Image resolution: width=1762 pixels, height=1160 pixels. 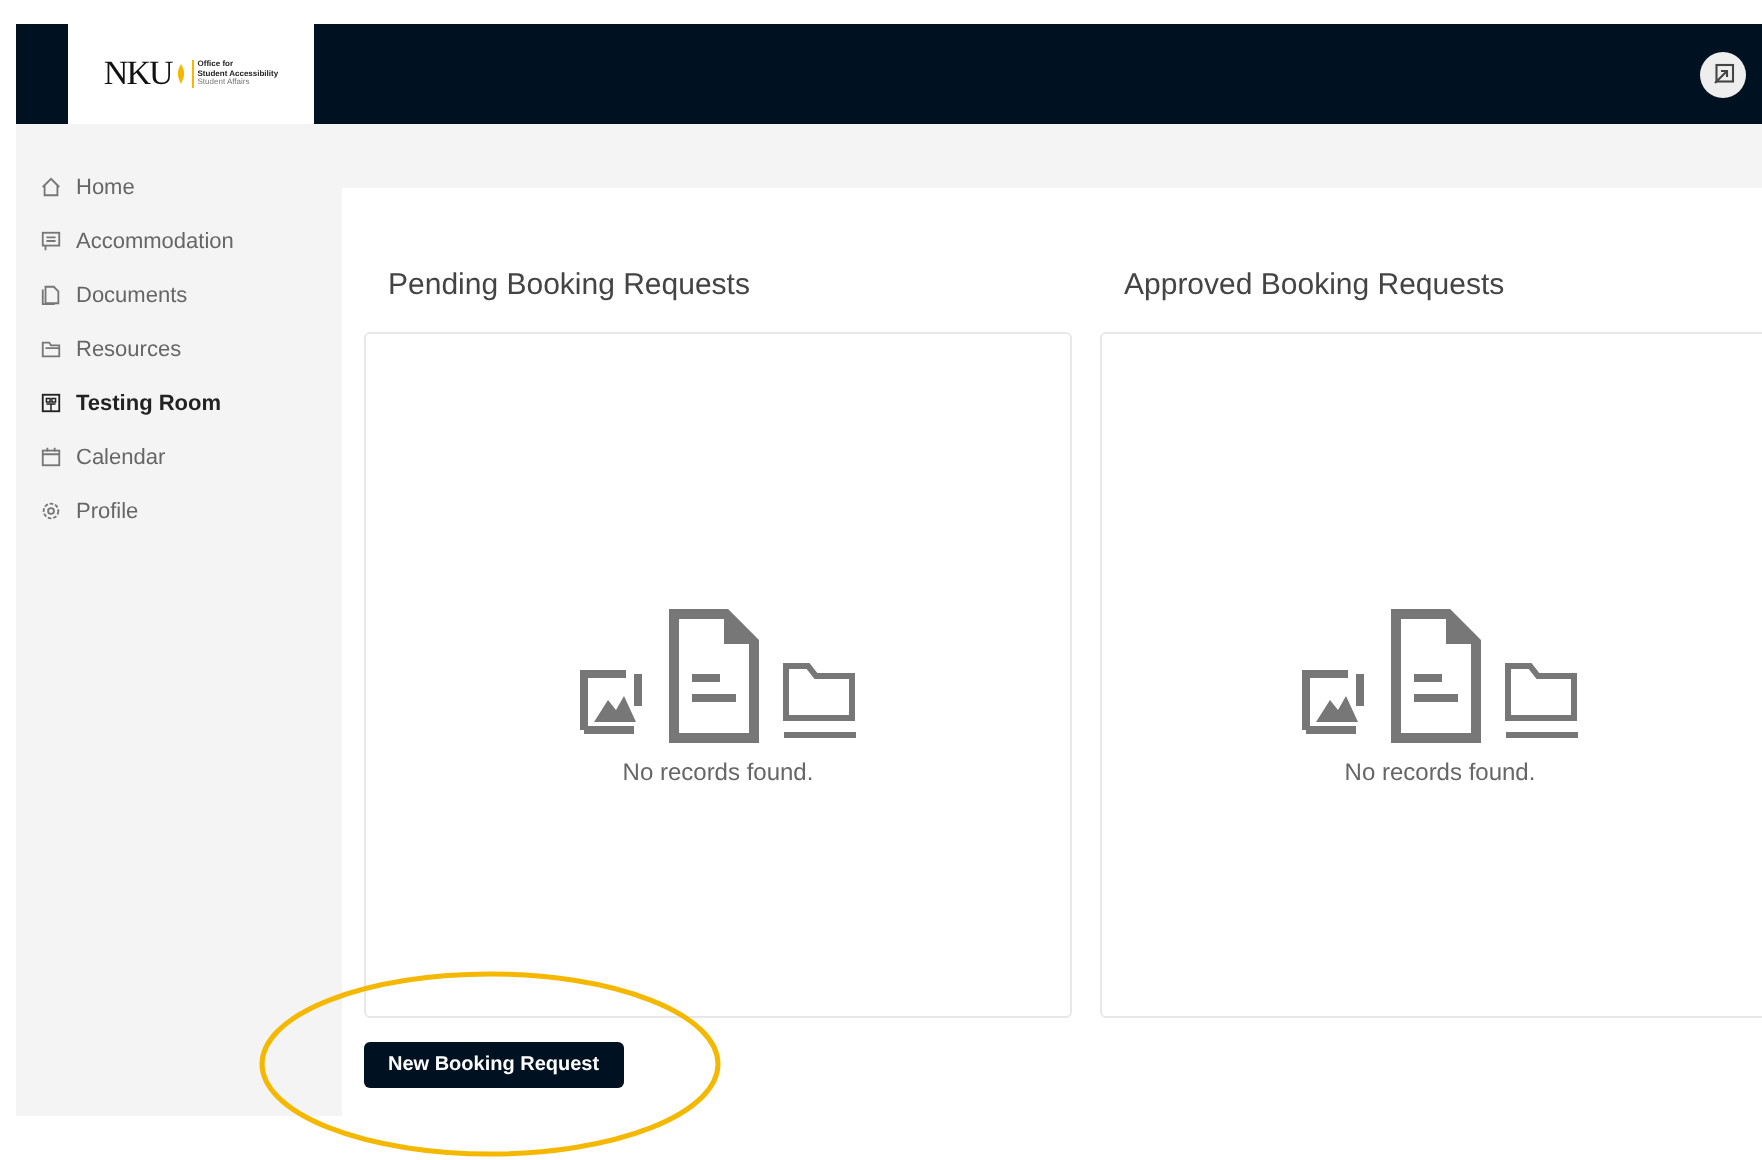 What do you see at coordinates (51, 403) in the screenshot?
I see `building-icon` at bounding box center [51, 403].